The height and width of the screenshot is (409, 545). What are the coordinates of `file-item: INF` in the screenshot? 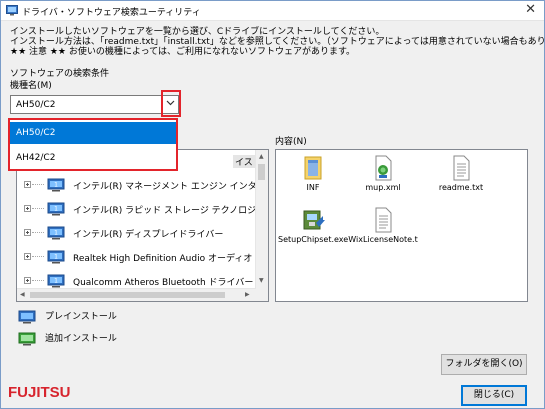 It's located at (313, 173).